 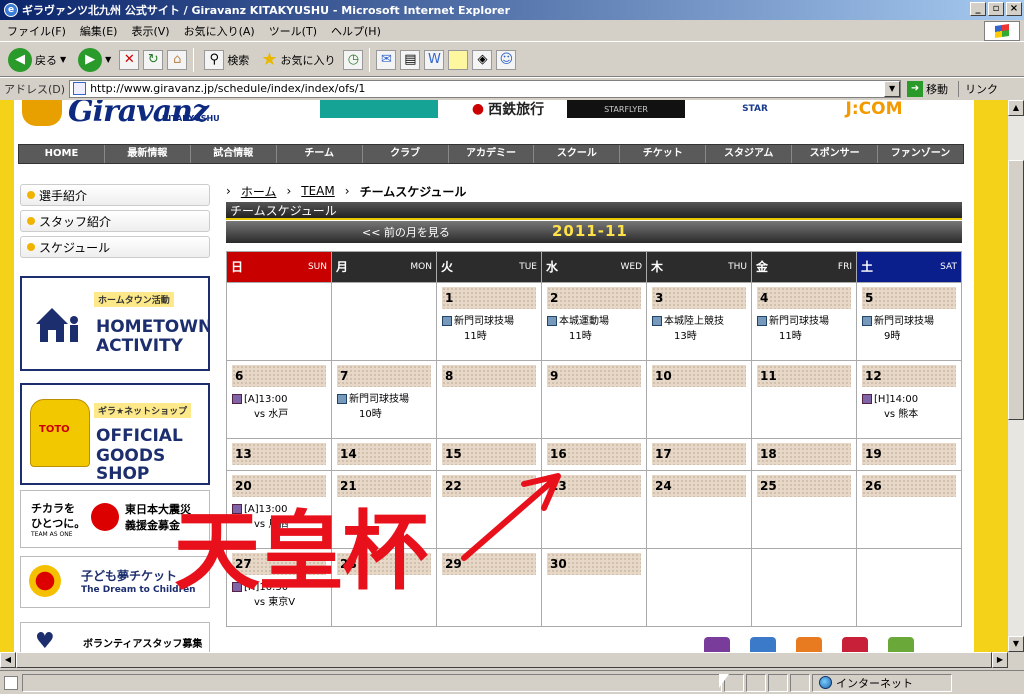 I want to click on note-icon, so click(x=458, y=59).